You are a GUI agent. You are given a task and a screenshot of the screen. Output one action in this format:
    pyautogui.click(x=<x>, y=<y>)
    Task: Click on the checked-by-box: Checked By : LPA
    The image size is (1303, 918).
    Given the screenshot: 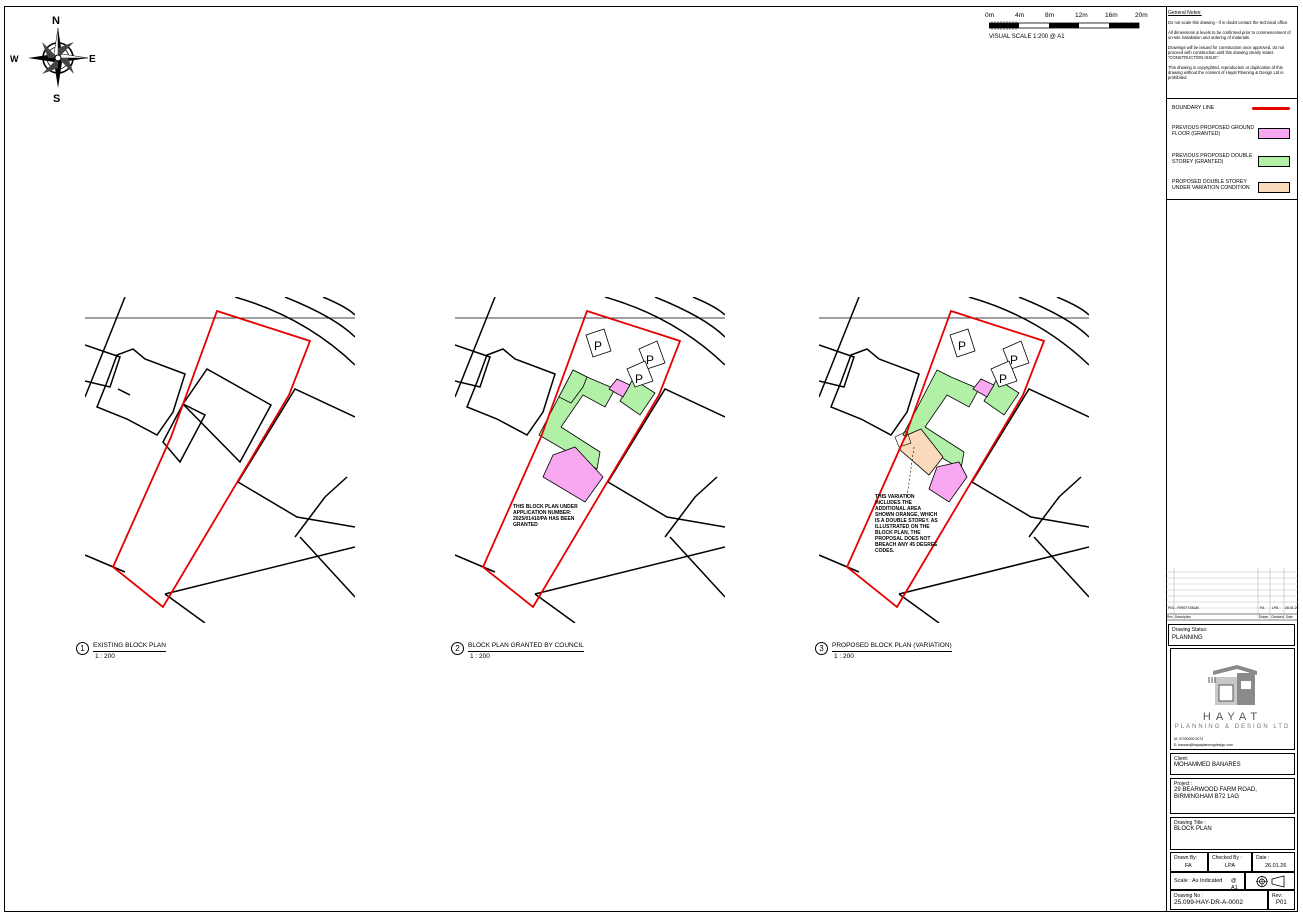 What is the action you would take?
    pyautogui.click(x=1230, y=862)
    